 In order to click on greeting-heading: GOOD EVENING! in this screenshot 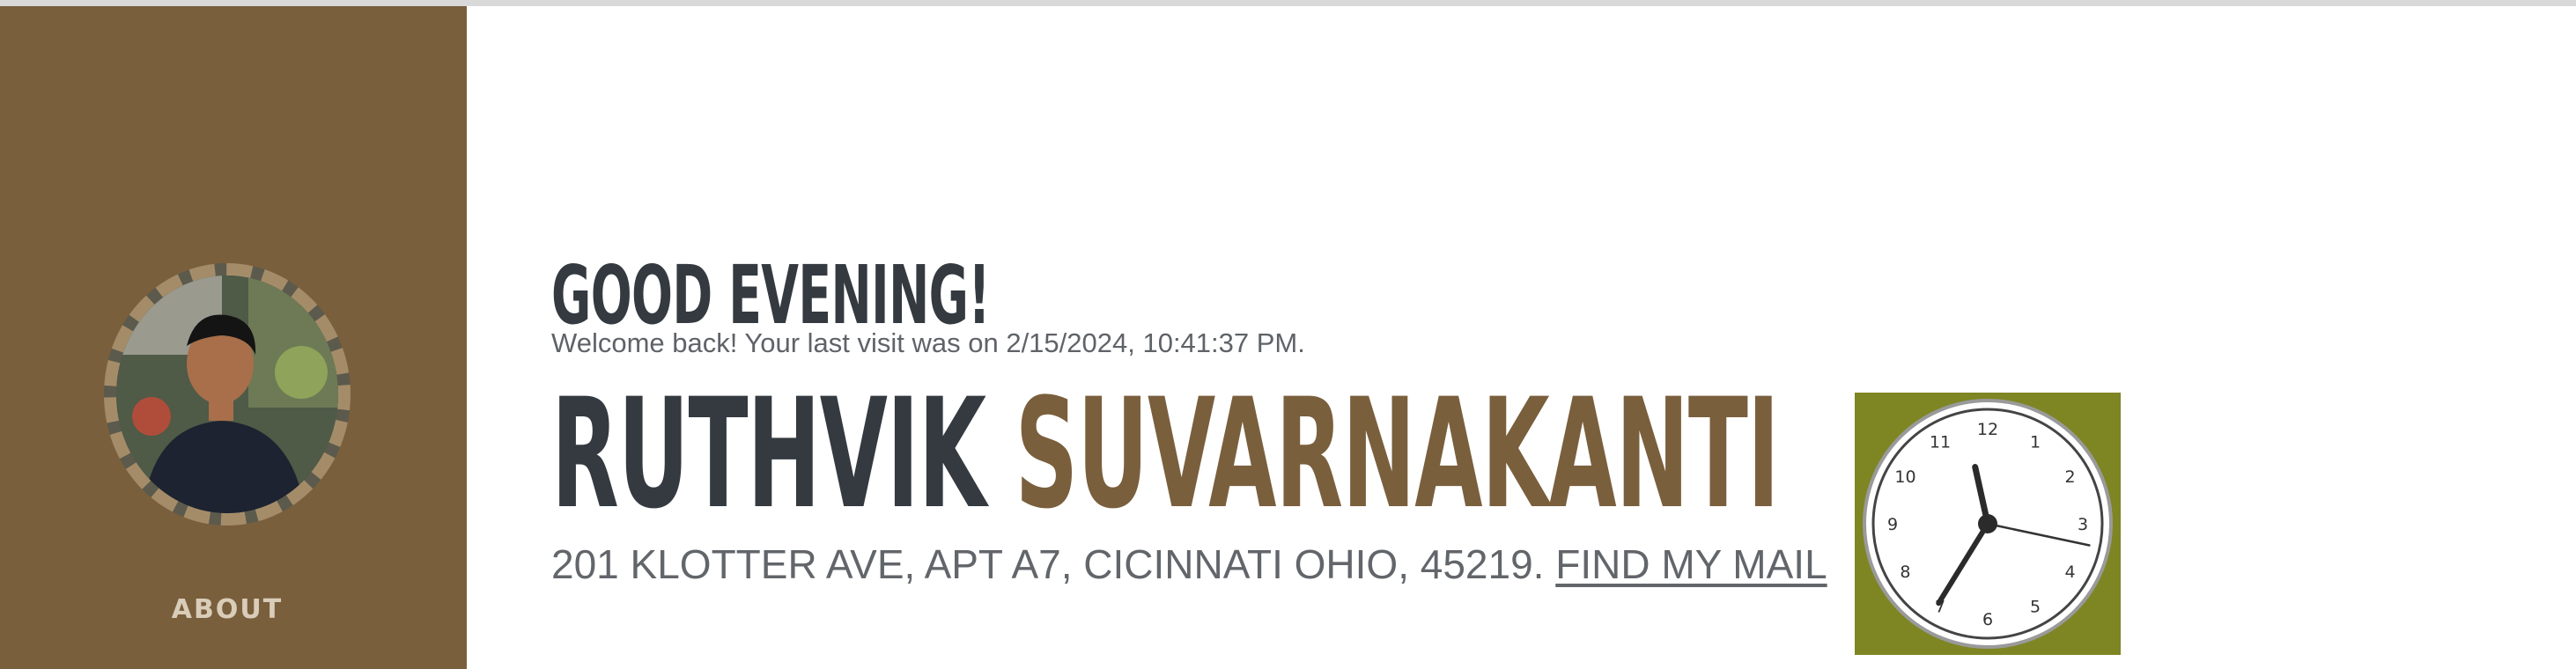, I will do `click(771, 294)`.